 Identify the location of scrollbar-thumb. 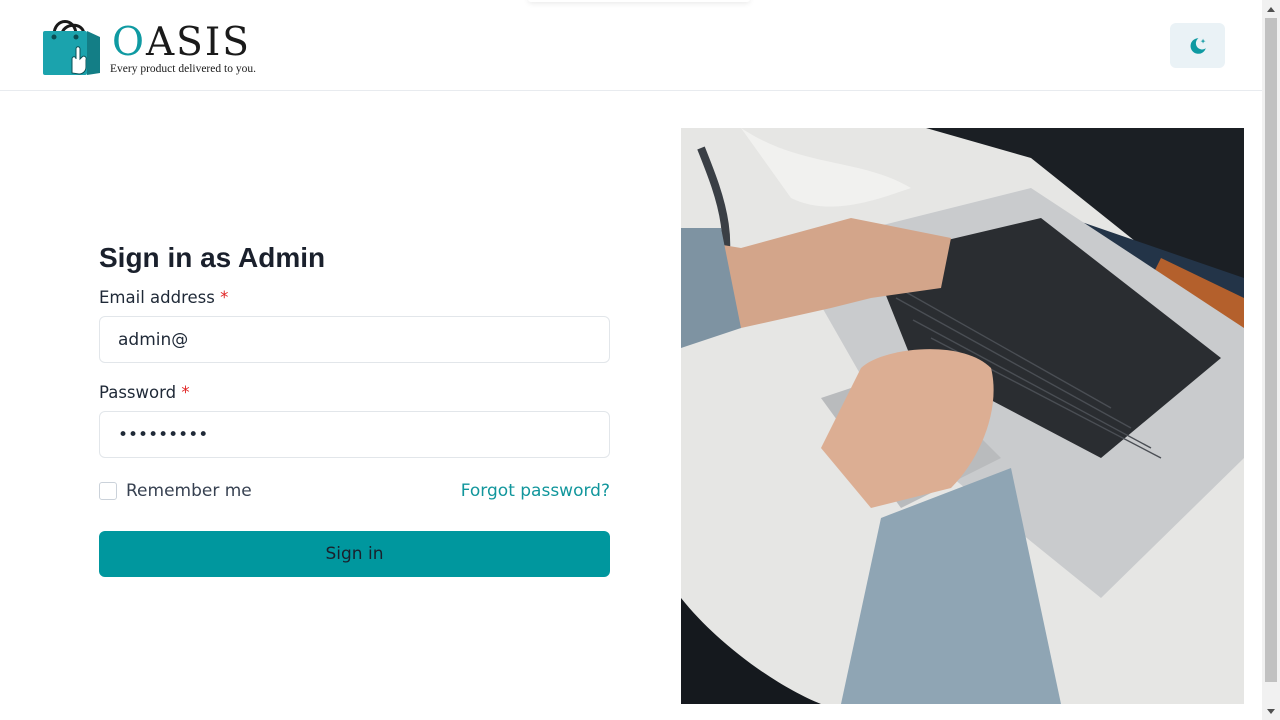
(1271, 350).